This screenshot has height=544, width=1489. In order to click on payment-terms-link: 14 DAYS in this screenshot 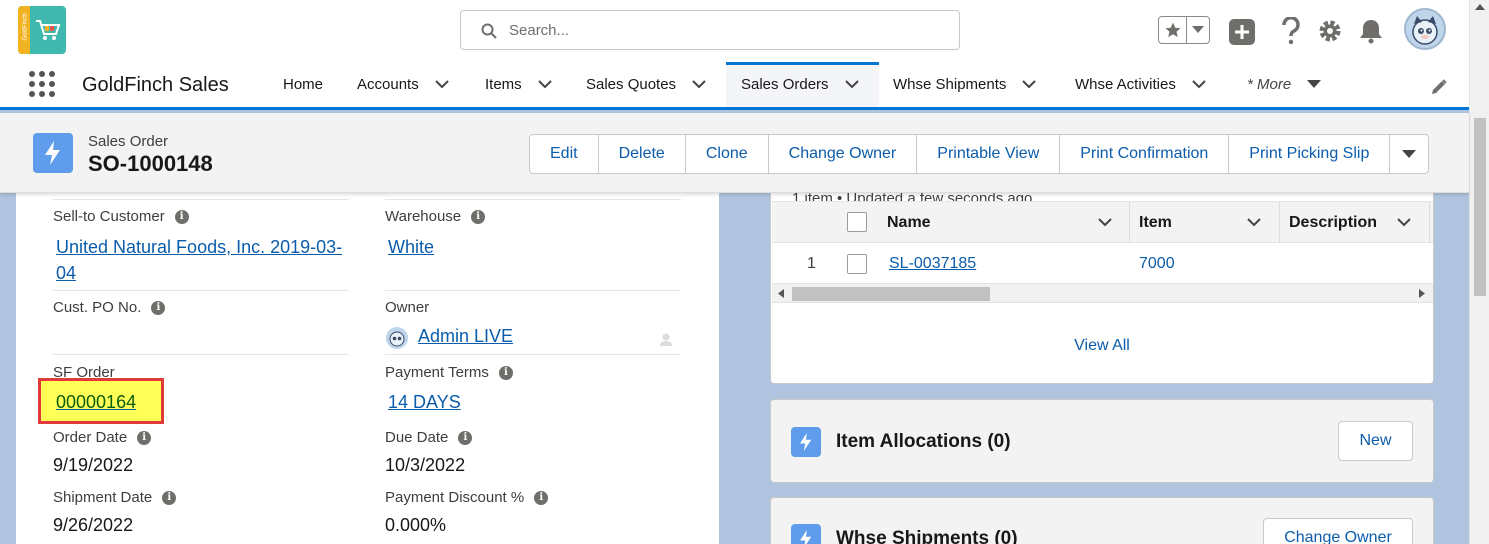, I will do `click(424, 402)`.